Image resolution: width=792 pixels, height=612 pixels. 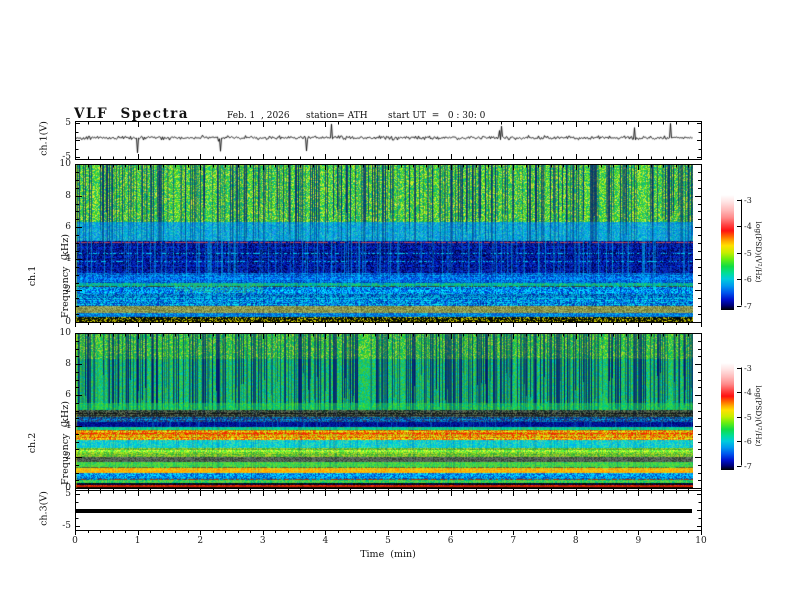 I want to click on ch2-freq-tick-label: 2, so click(x=68, y=457).